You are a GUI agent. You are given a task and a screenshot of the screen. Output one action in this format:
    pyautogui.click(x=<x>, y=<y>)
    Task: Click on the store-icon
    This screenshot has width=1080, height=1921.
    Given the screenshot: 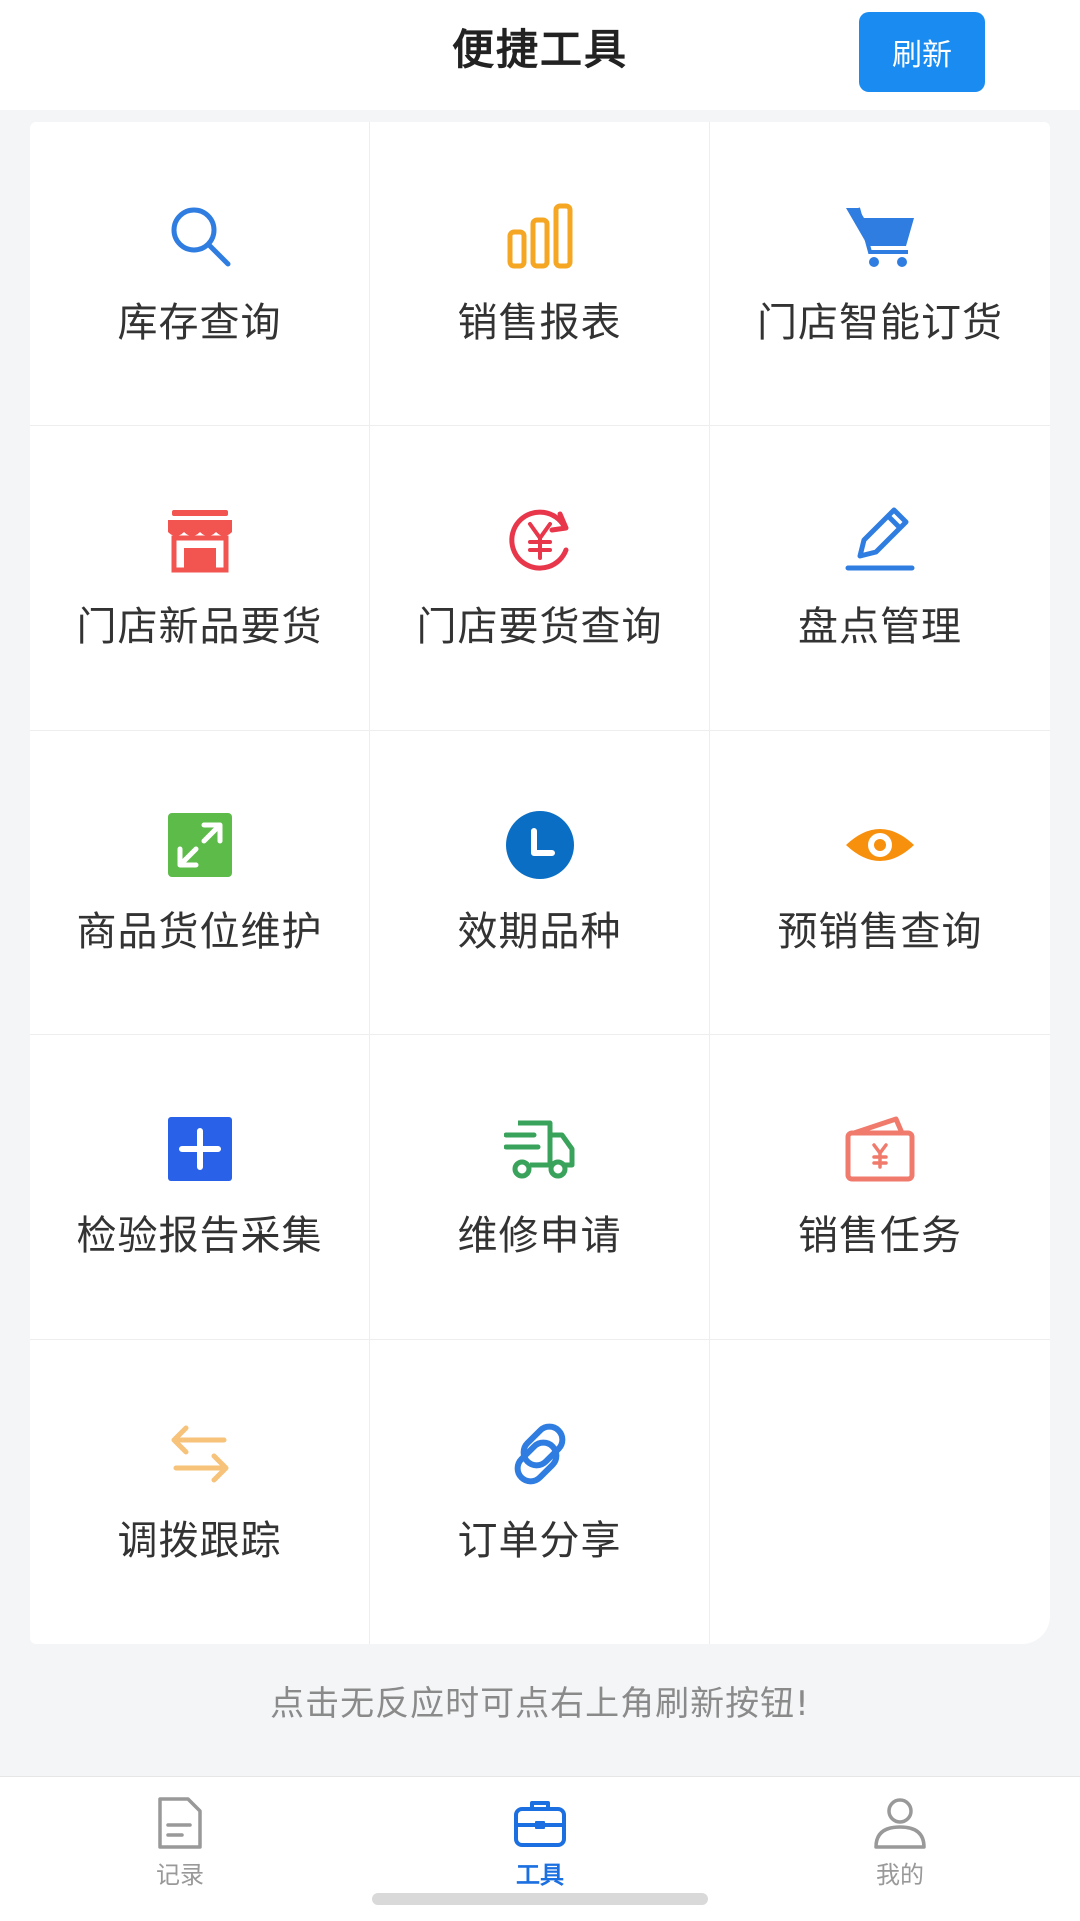 What is the action you would take?
    pyautogui.click(x=200, y=540)
    